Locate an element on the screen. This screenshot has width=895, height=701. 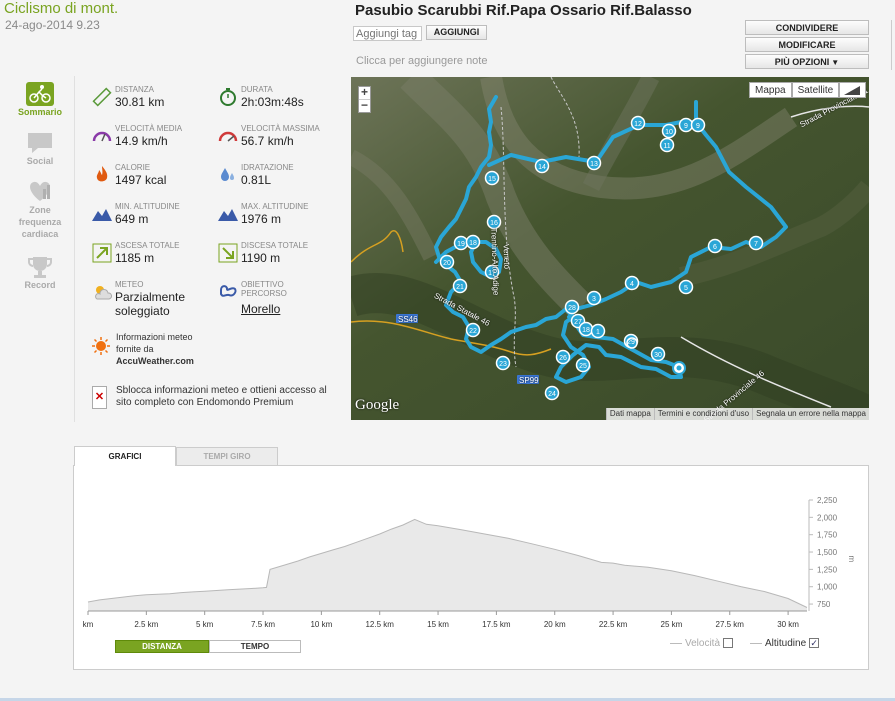
svg-text: 20 is located at coordinates (447, 263).